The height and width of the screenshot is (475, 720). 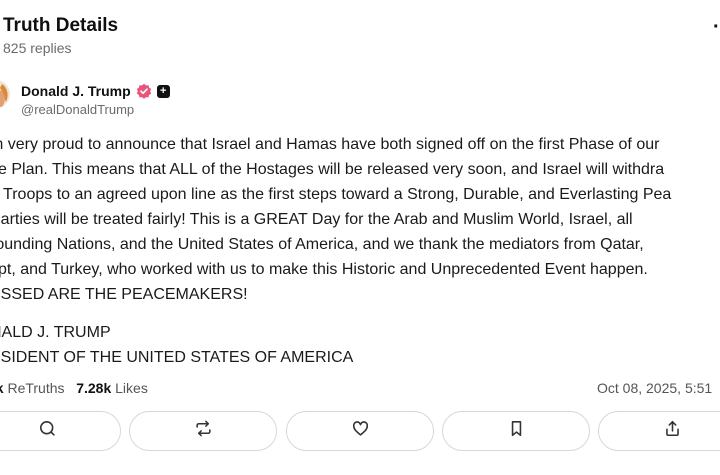 I want to click on plus-badge-icon: +, so click(x=163, y=91).